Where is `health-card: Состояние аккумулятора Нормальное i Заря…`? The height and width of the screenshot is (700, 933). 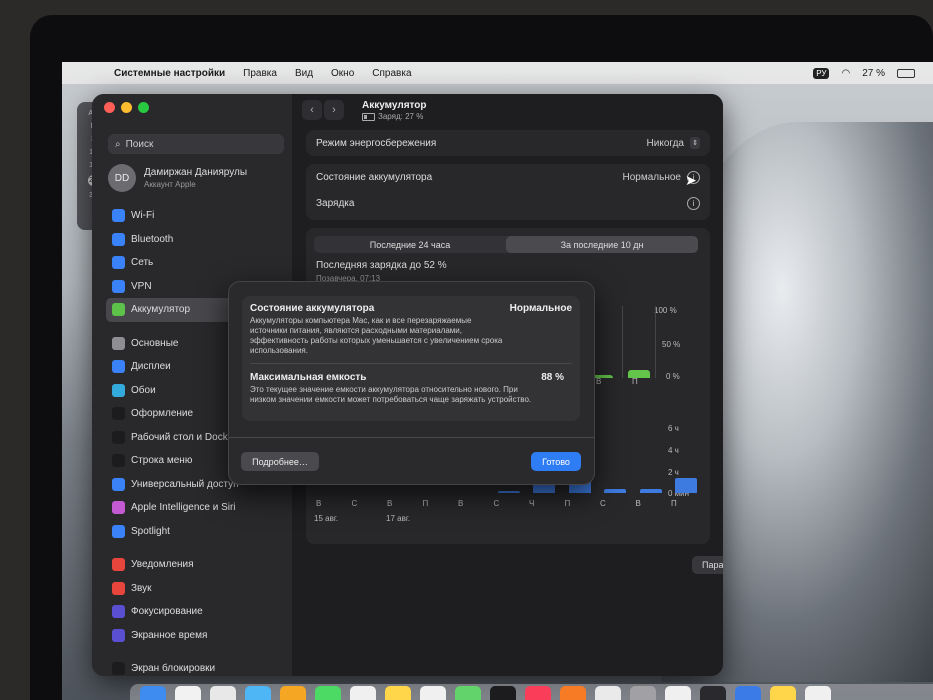 health-card: Состояние аккумулятора Нормальное i Заря… is located at coordinates (508, 192).